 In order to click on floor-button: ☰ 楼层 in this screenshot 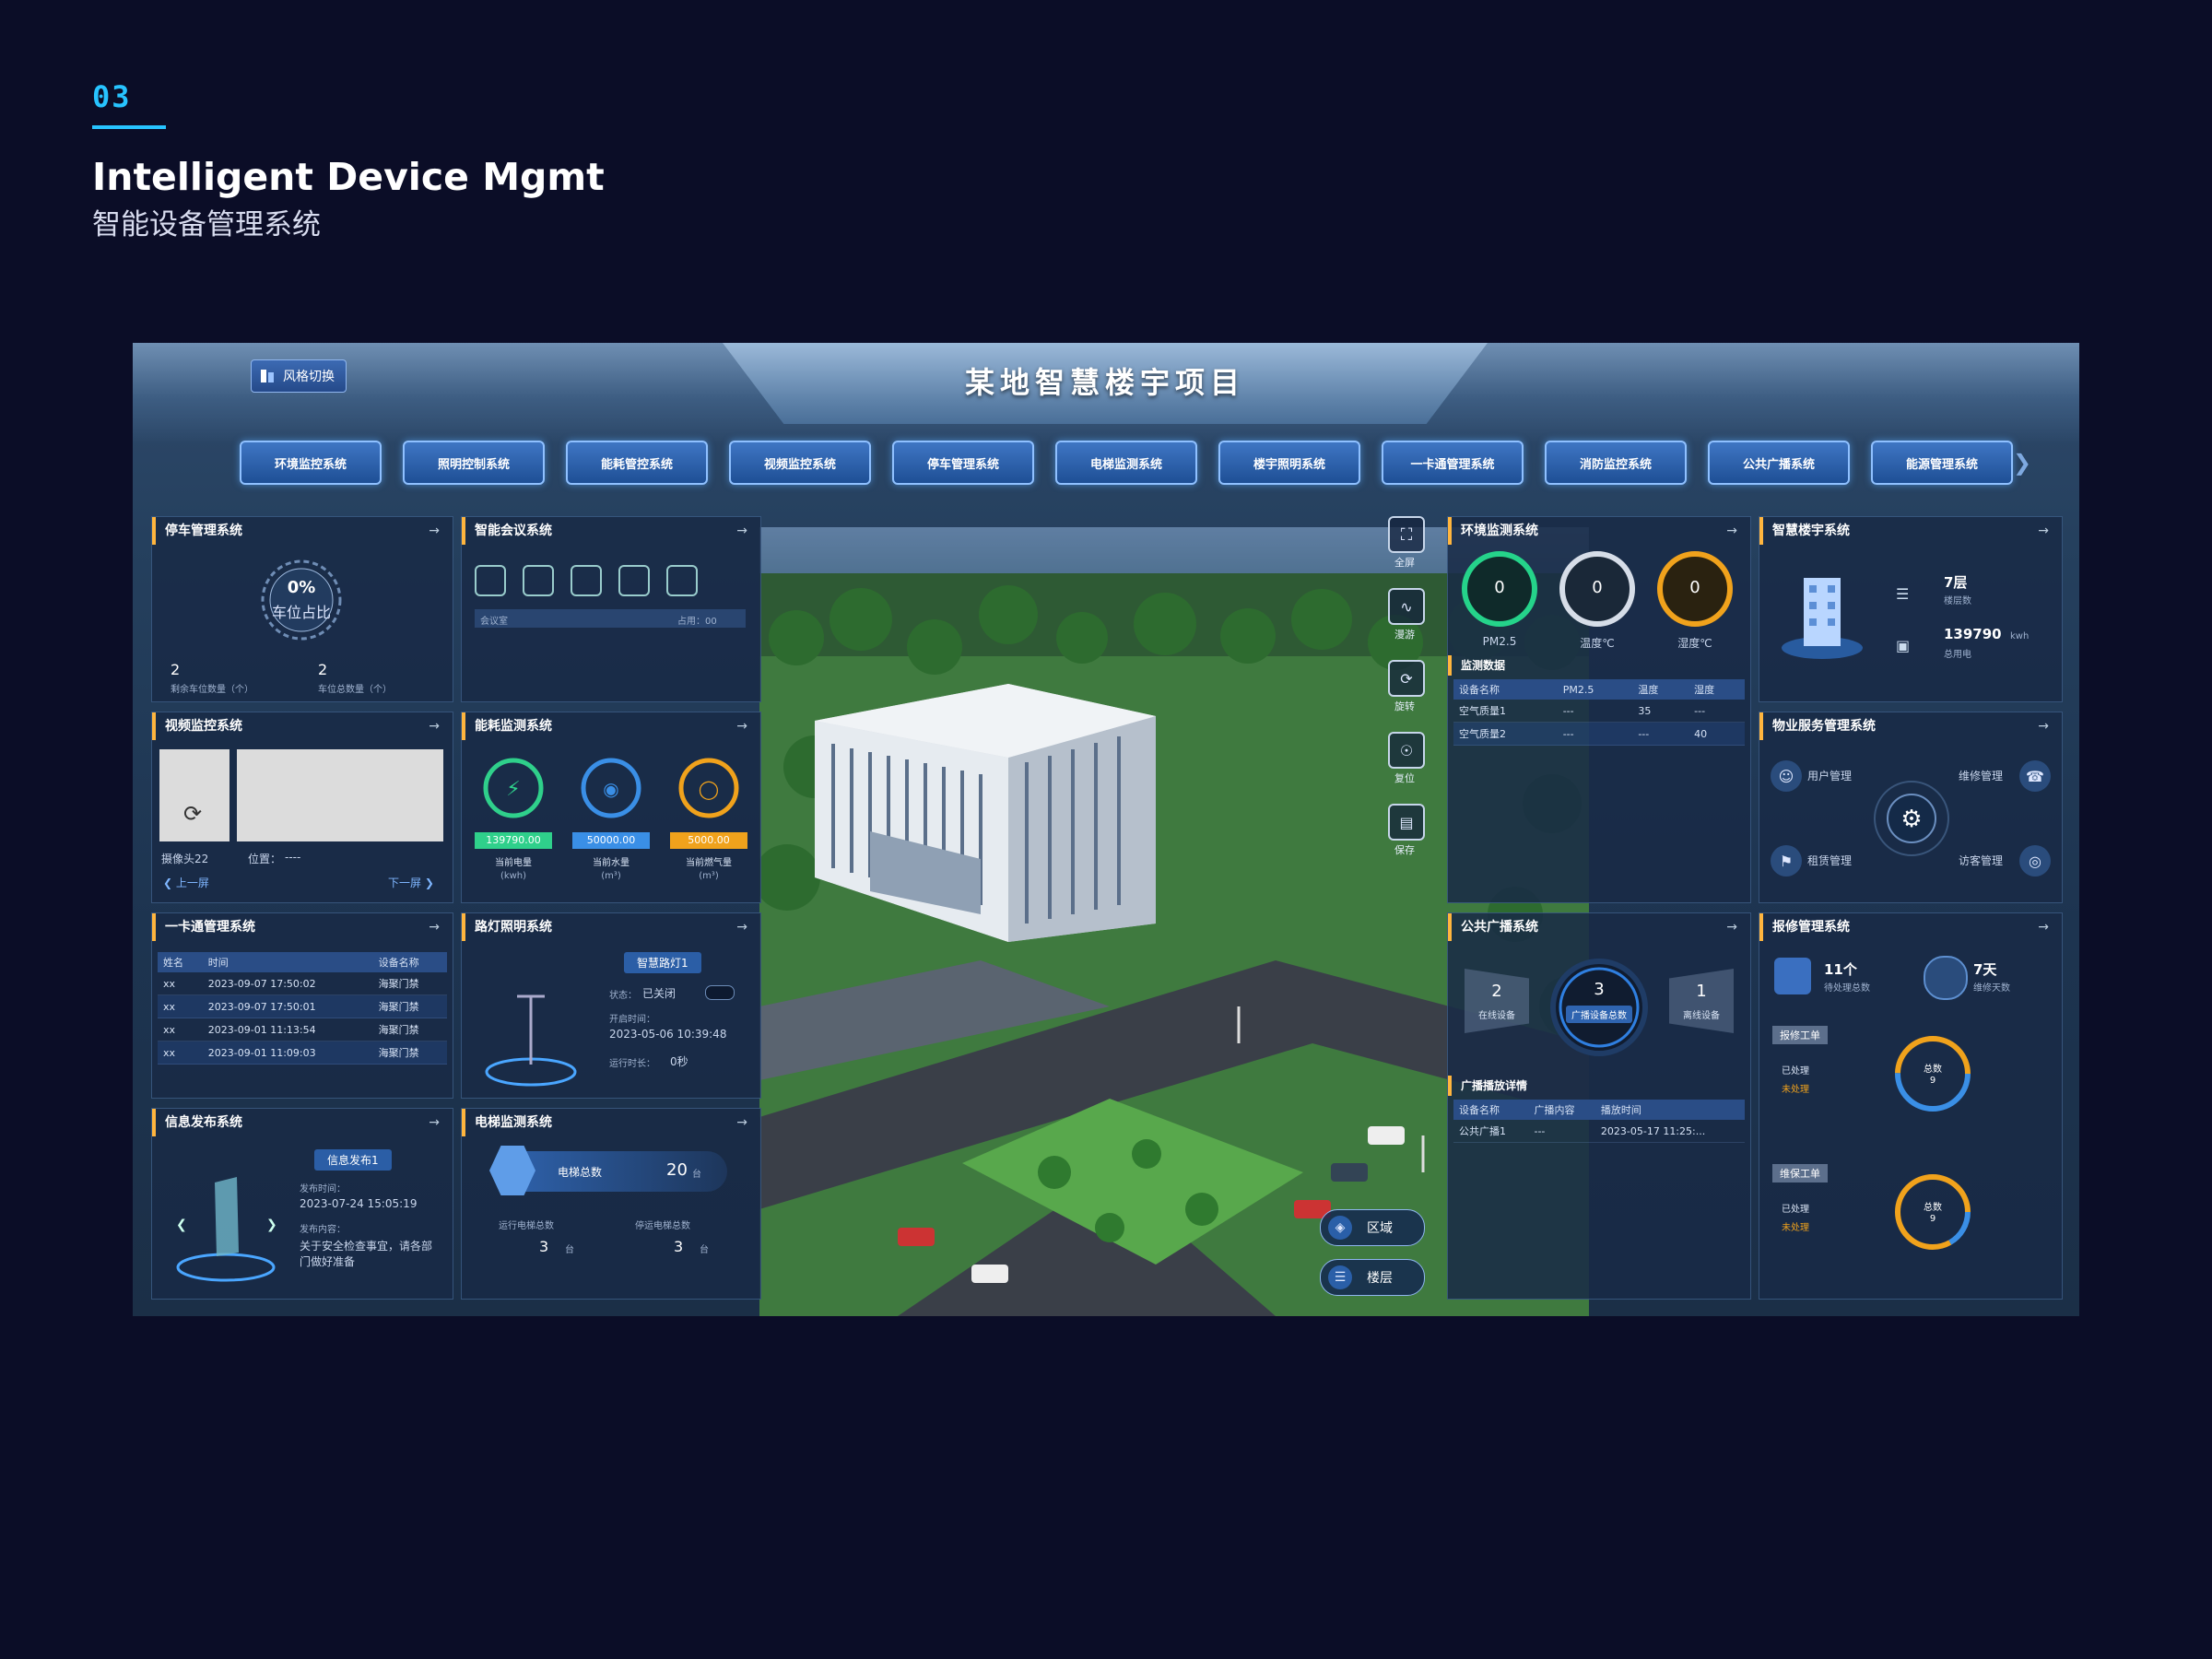, I will do `click(1372, 1277)`.